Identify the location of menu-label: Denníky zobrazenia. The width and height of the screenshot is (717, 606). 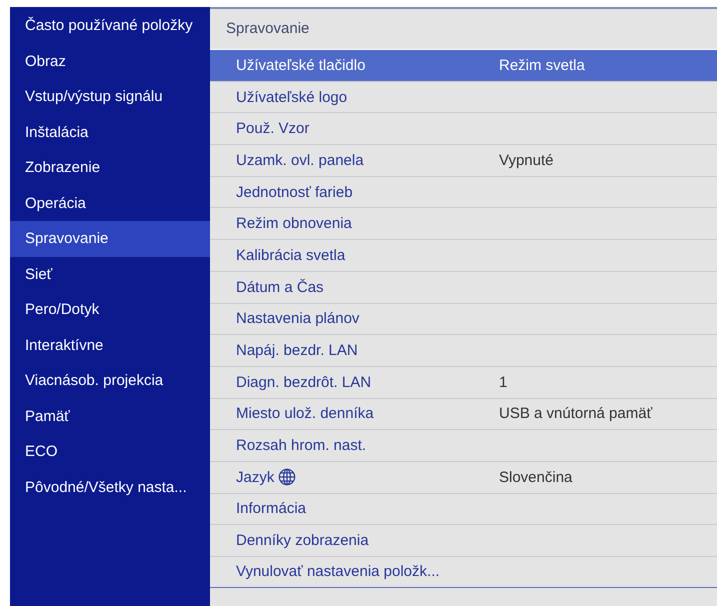
(302, 541).